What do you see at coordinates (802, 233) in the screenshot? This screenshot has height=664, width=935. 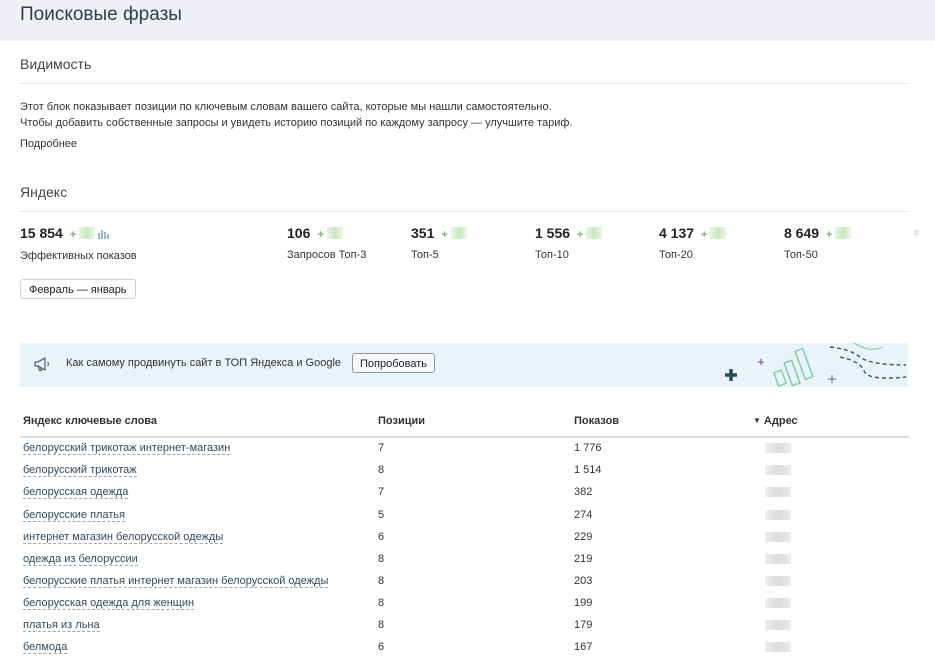 I see `stat-value: 8 649` at bounding box center [802, 233].